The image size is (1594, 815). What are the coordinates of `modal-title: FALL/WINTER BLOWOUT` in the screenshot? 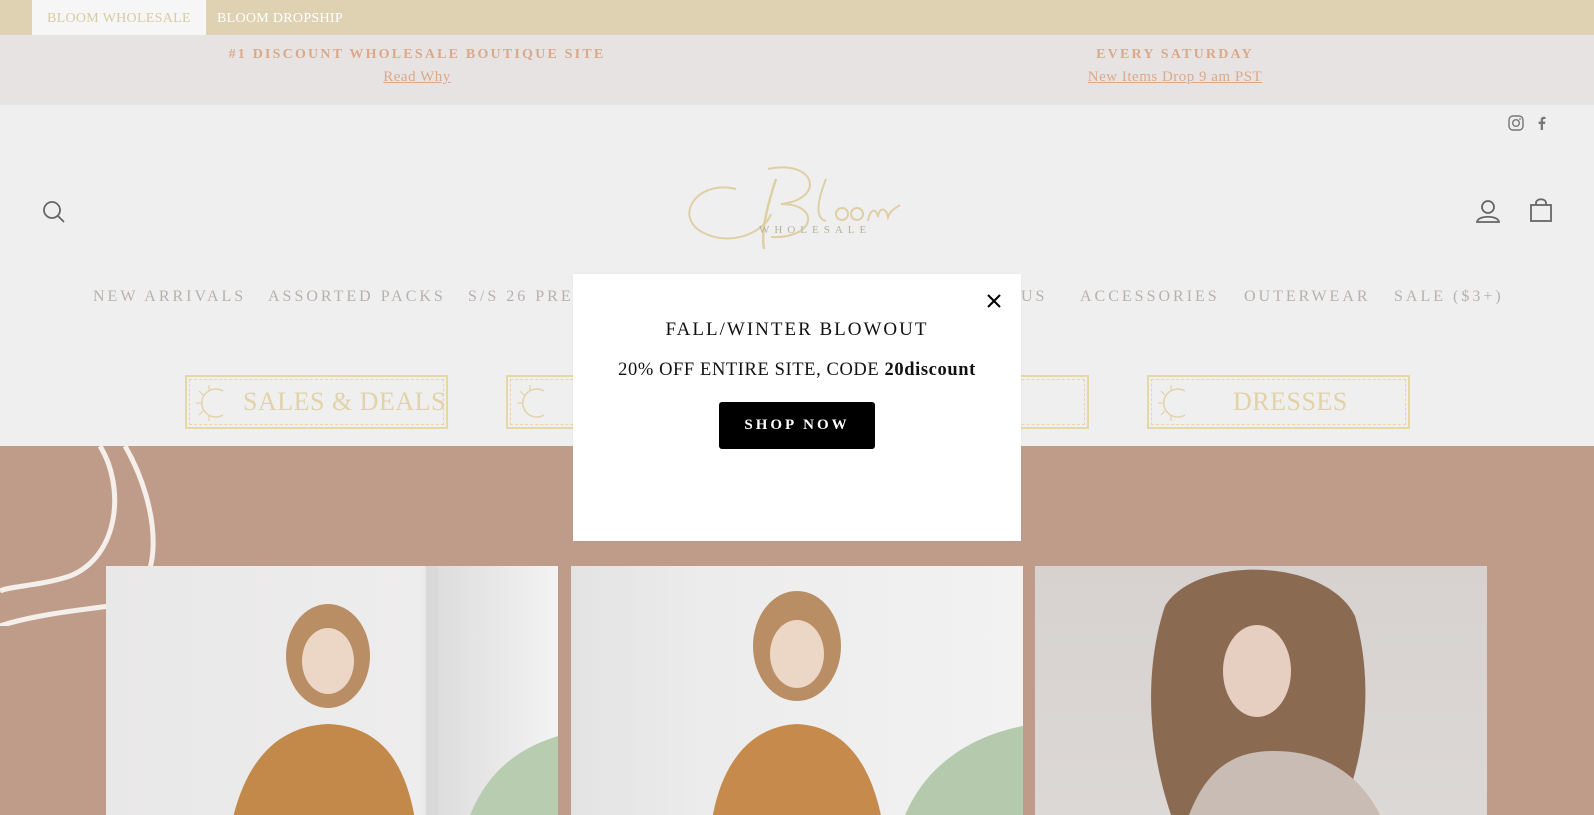 It's located at (797, 329).